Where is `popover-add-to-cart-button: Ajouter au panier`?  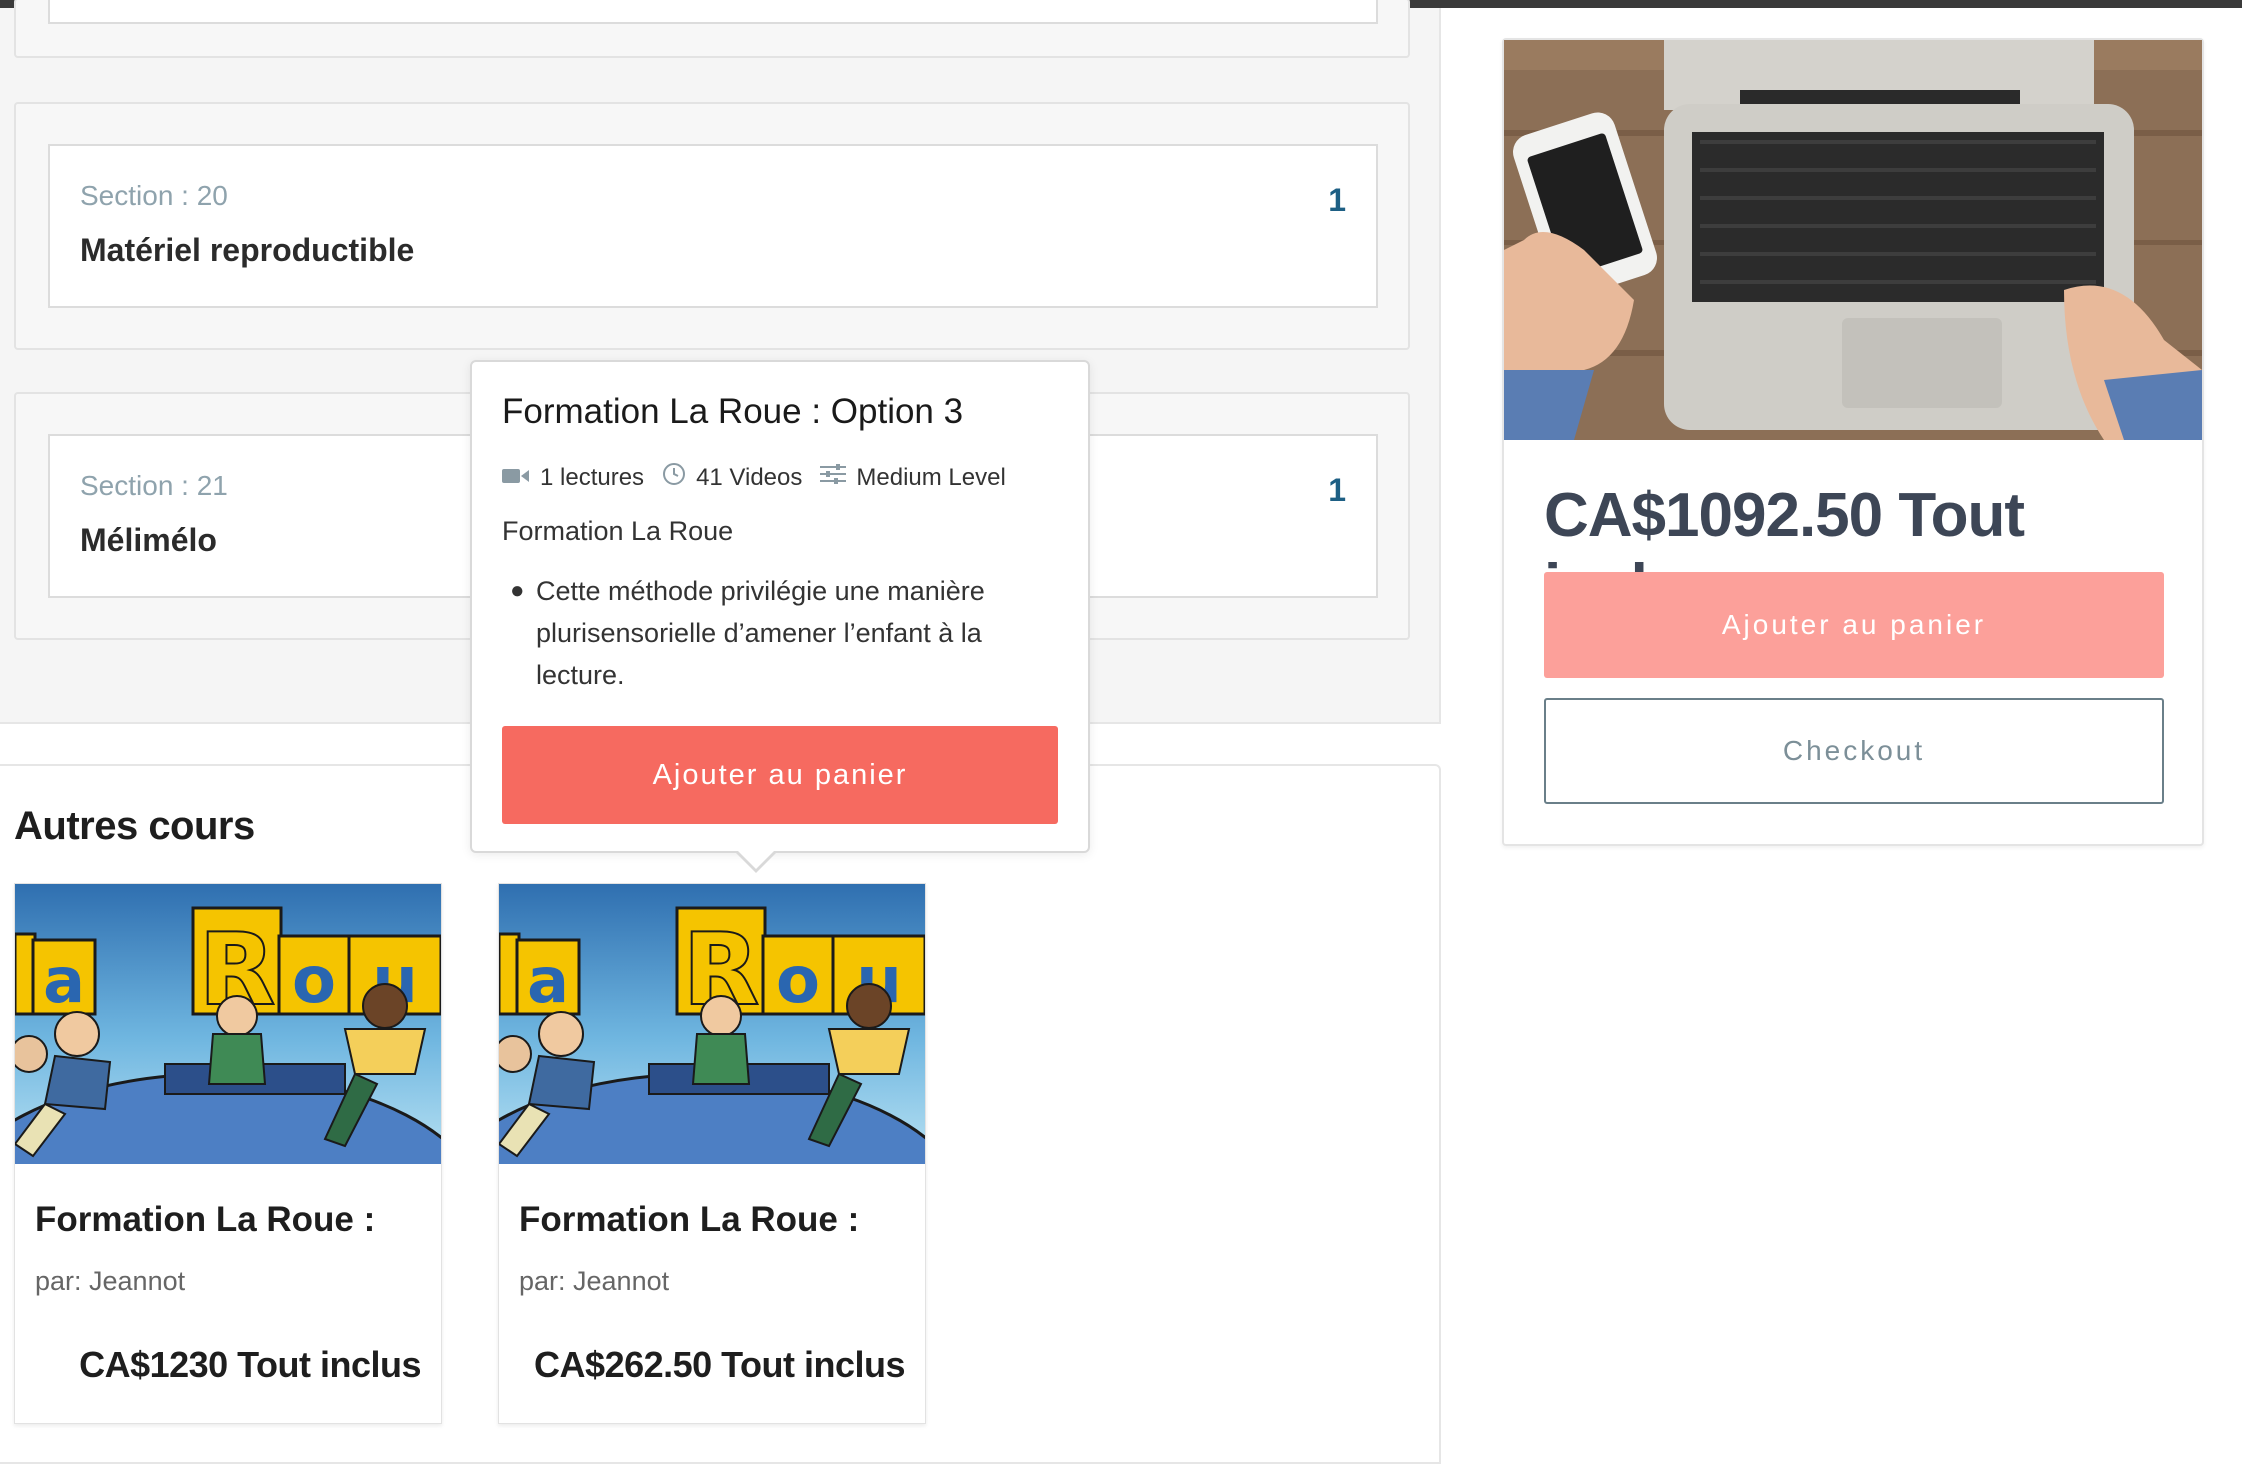 popover-add-to-cart-button: Ajouter au panier is located at coordinates (780, 775).